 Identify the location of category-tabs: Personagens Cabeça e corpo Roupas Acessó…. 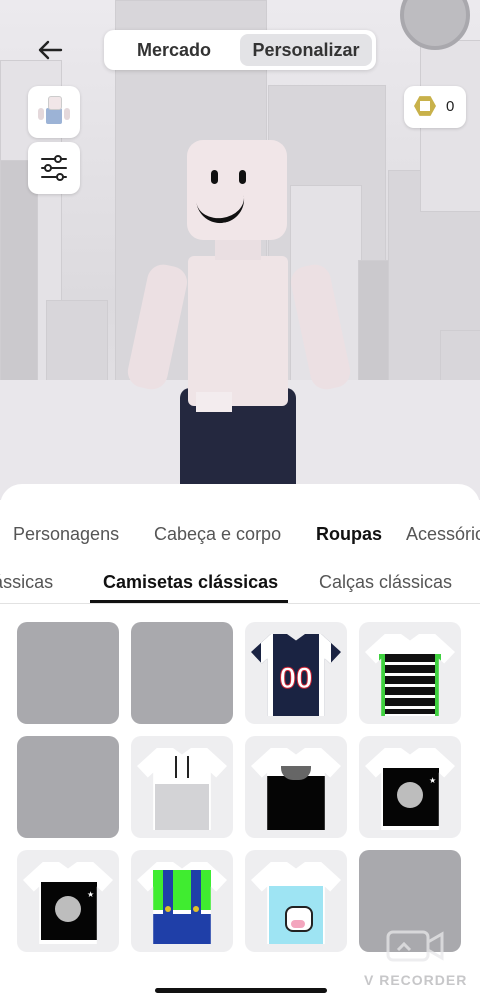
(240, 534).